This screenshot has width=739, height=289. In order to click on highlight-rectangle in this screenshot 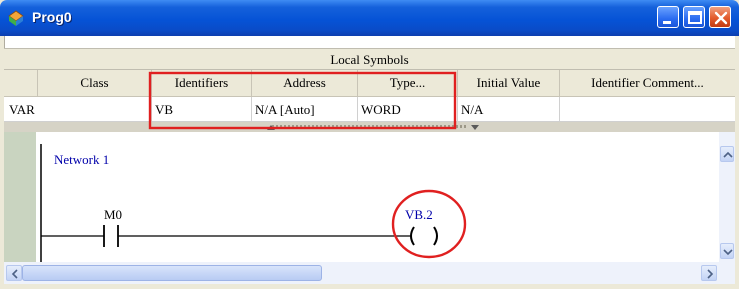, I will do `click(302, 100)`.